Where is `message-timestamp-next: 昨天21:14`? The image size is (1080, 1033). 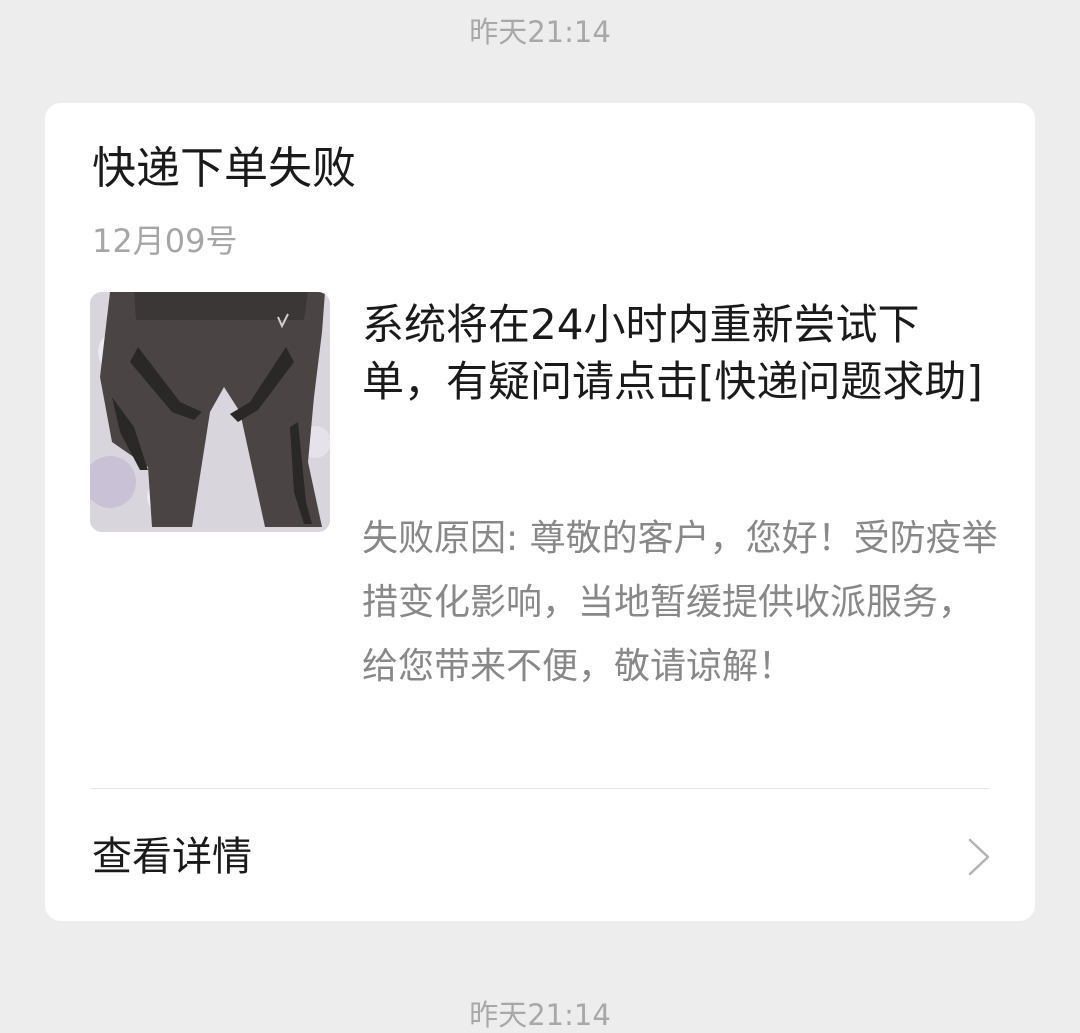 message-timestamp-next: 昨天21:14 is located at coordinates (540, 1015).